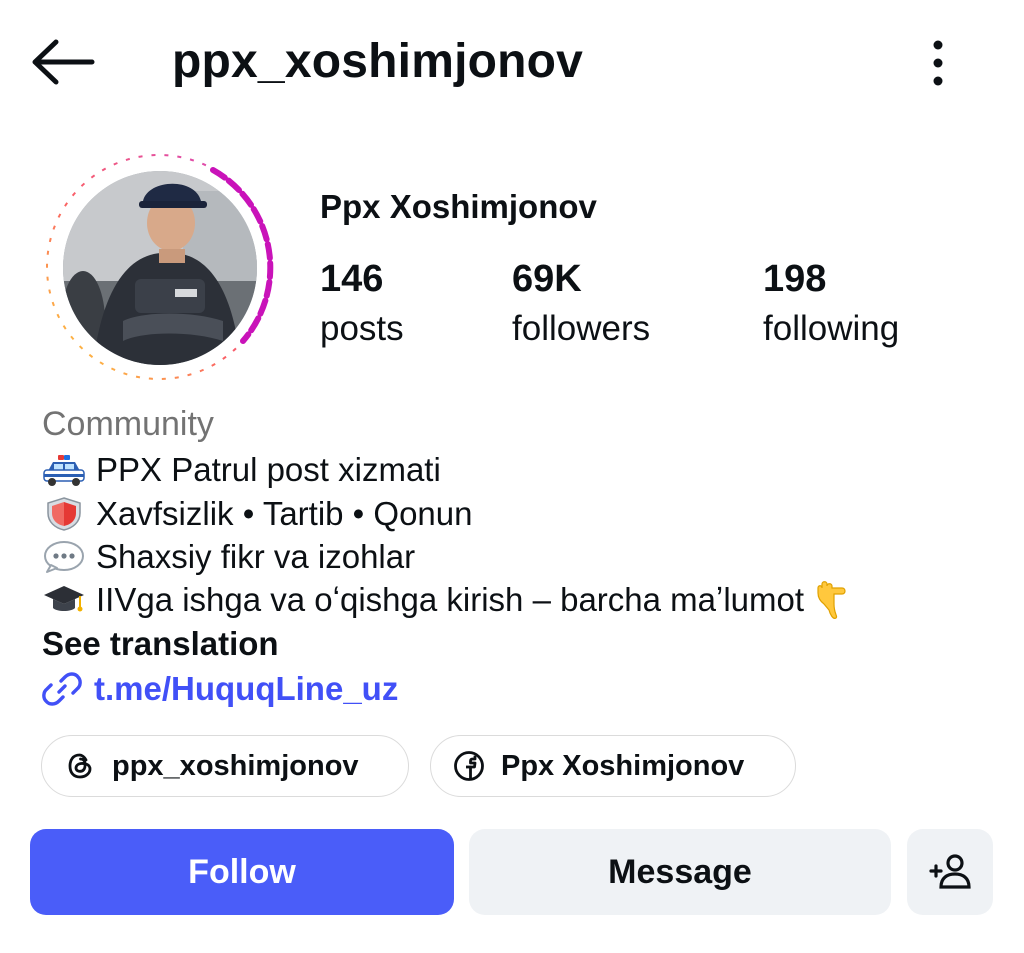 The width and height of the screenshot is (1024, 953). Describe the element at coordinates (680, 872) in the screenshot. I see `message-button: Message` at that location.